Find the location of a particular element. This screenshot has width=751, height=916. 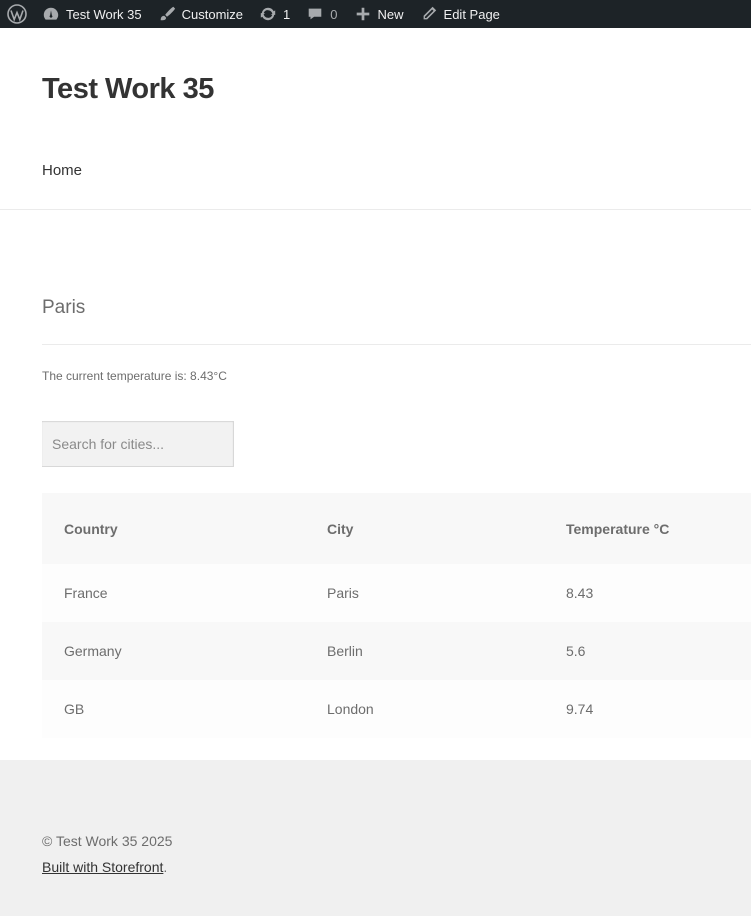

dashboard-icon is located at coordinates (51, 13).